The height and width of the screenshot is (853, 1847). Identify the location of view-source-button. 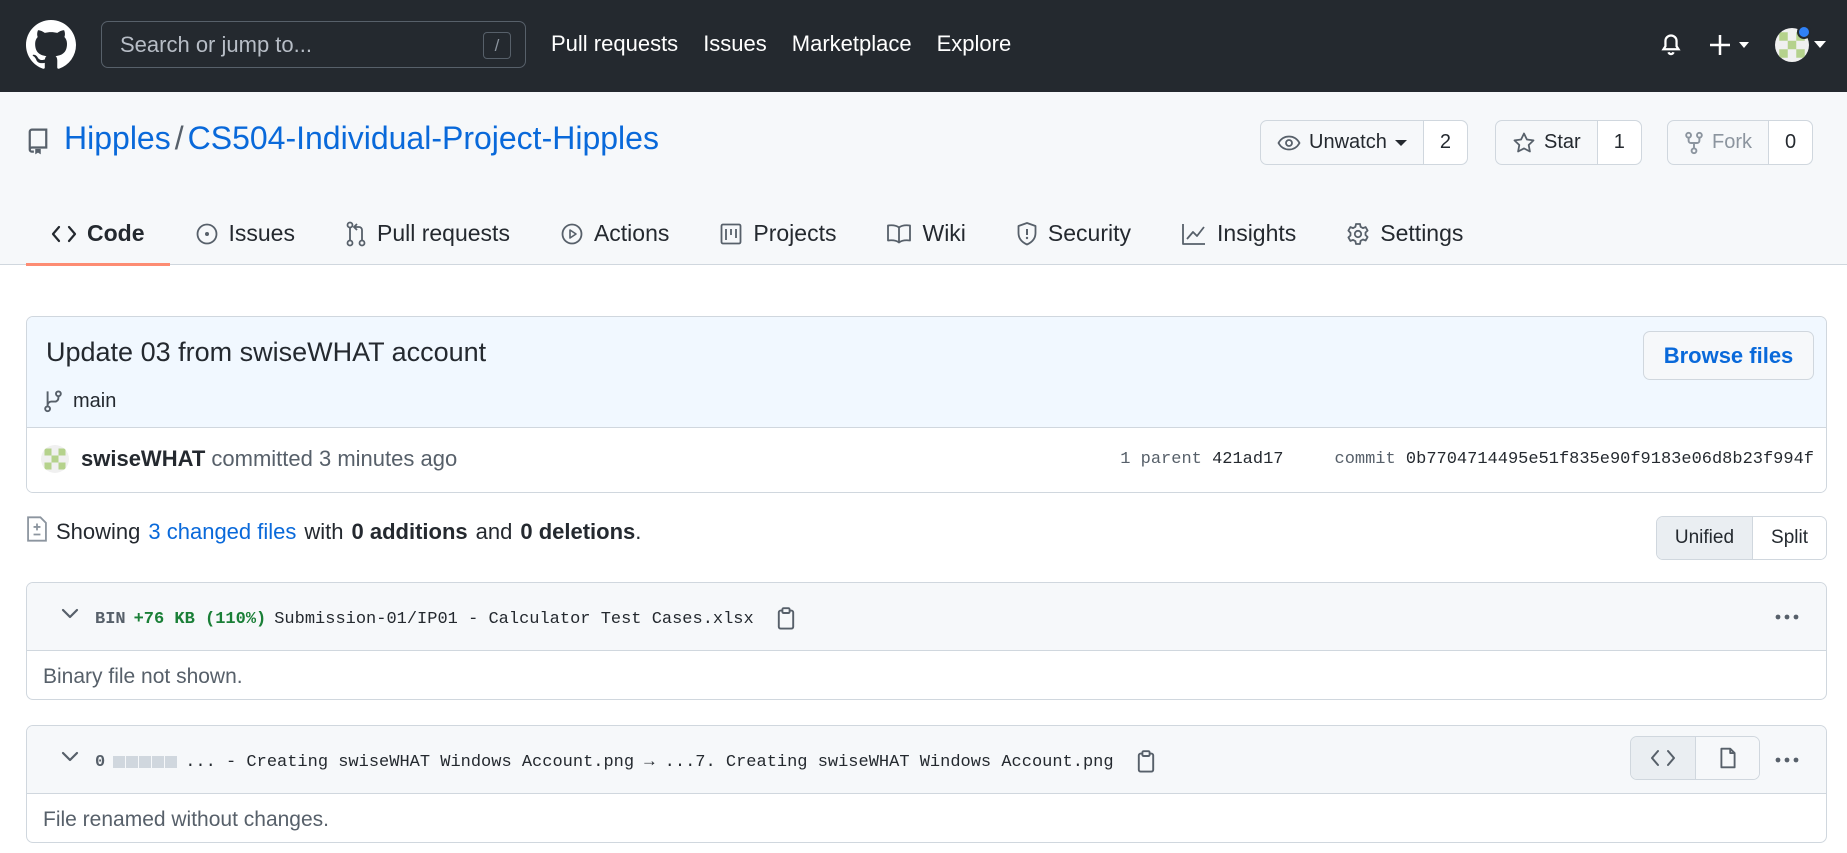
(1663, 758).